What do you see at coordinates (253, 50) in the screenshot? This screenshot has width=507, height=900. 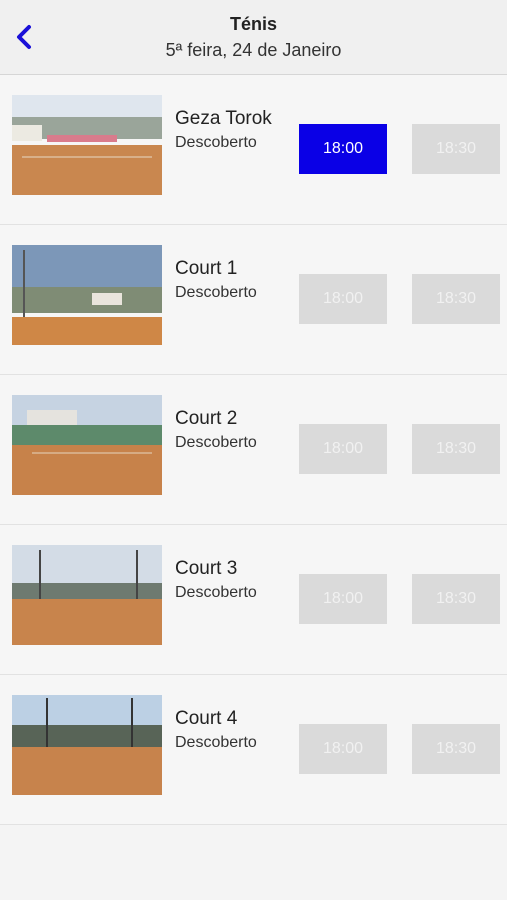 I see `page-date: 5ª feira, 24 de Janeiro` at bounding box center [253, 50].